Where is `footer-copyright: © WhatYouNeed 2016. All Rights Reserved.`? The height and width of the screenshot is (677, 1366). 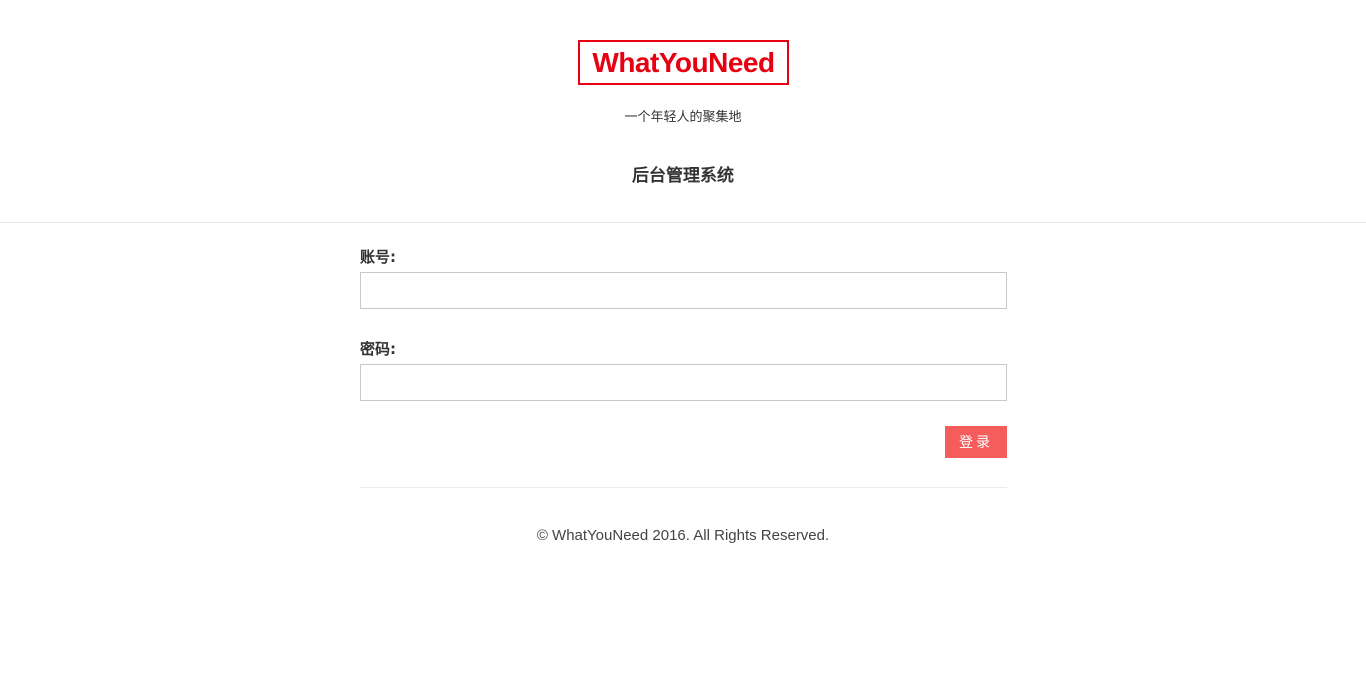
footer-copyright: © WhatYouNeed 2016. All Rights Reserved. is located at coordinates (683, 535).